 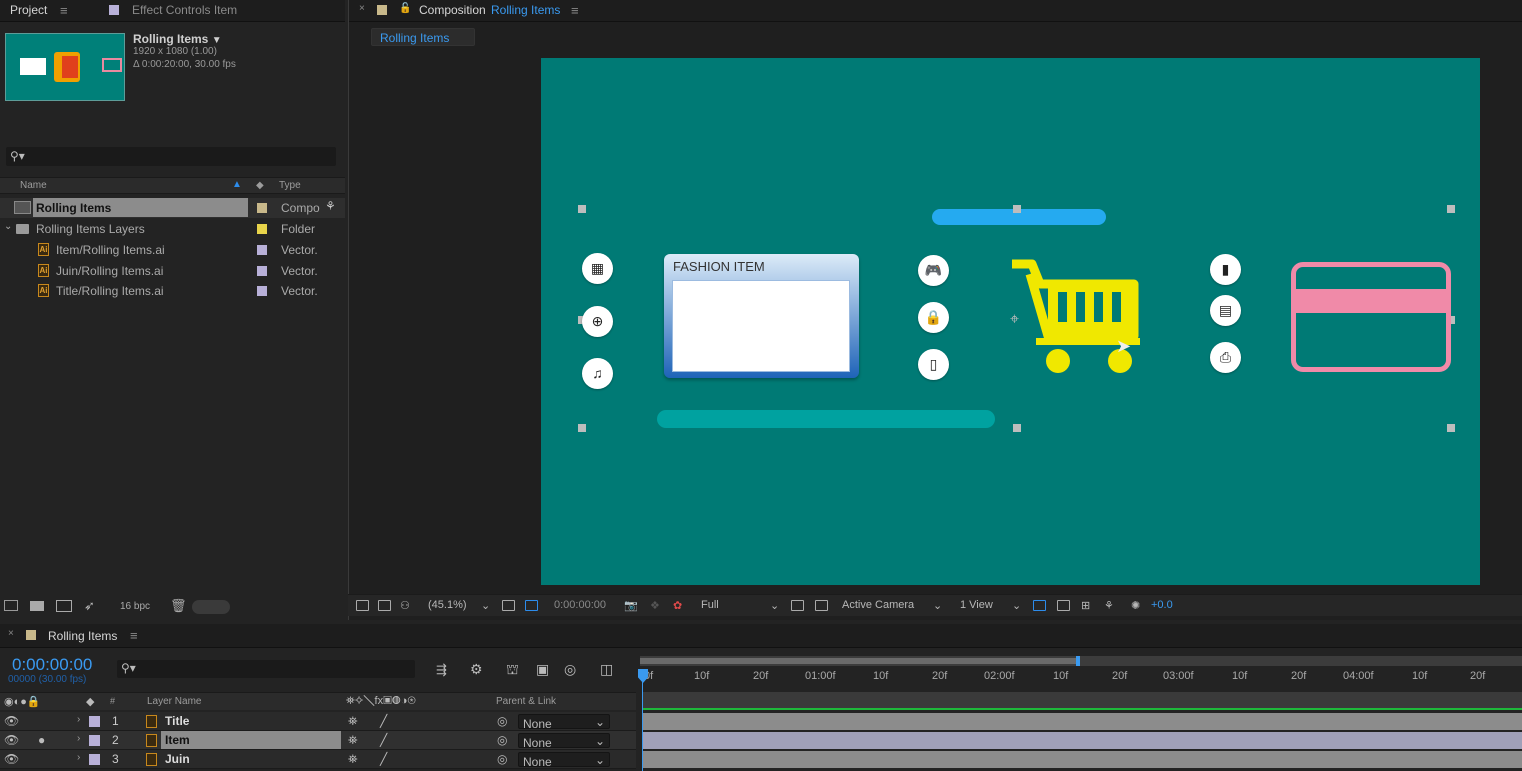 I want to click on project-item: Ai Title/Rolling Items.ai Vector., so click(x=172, y=291).